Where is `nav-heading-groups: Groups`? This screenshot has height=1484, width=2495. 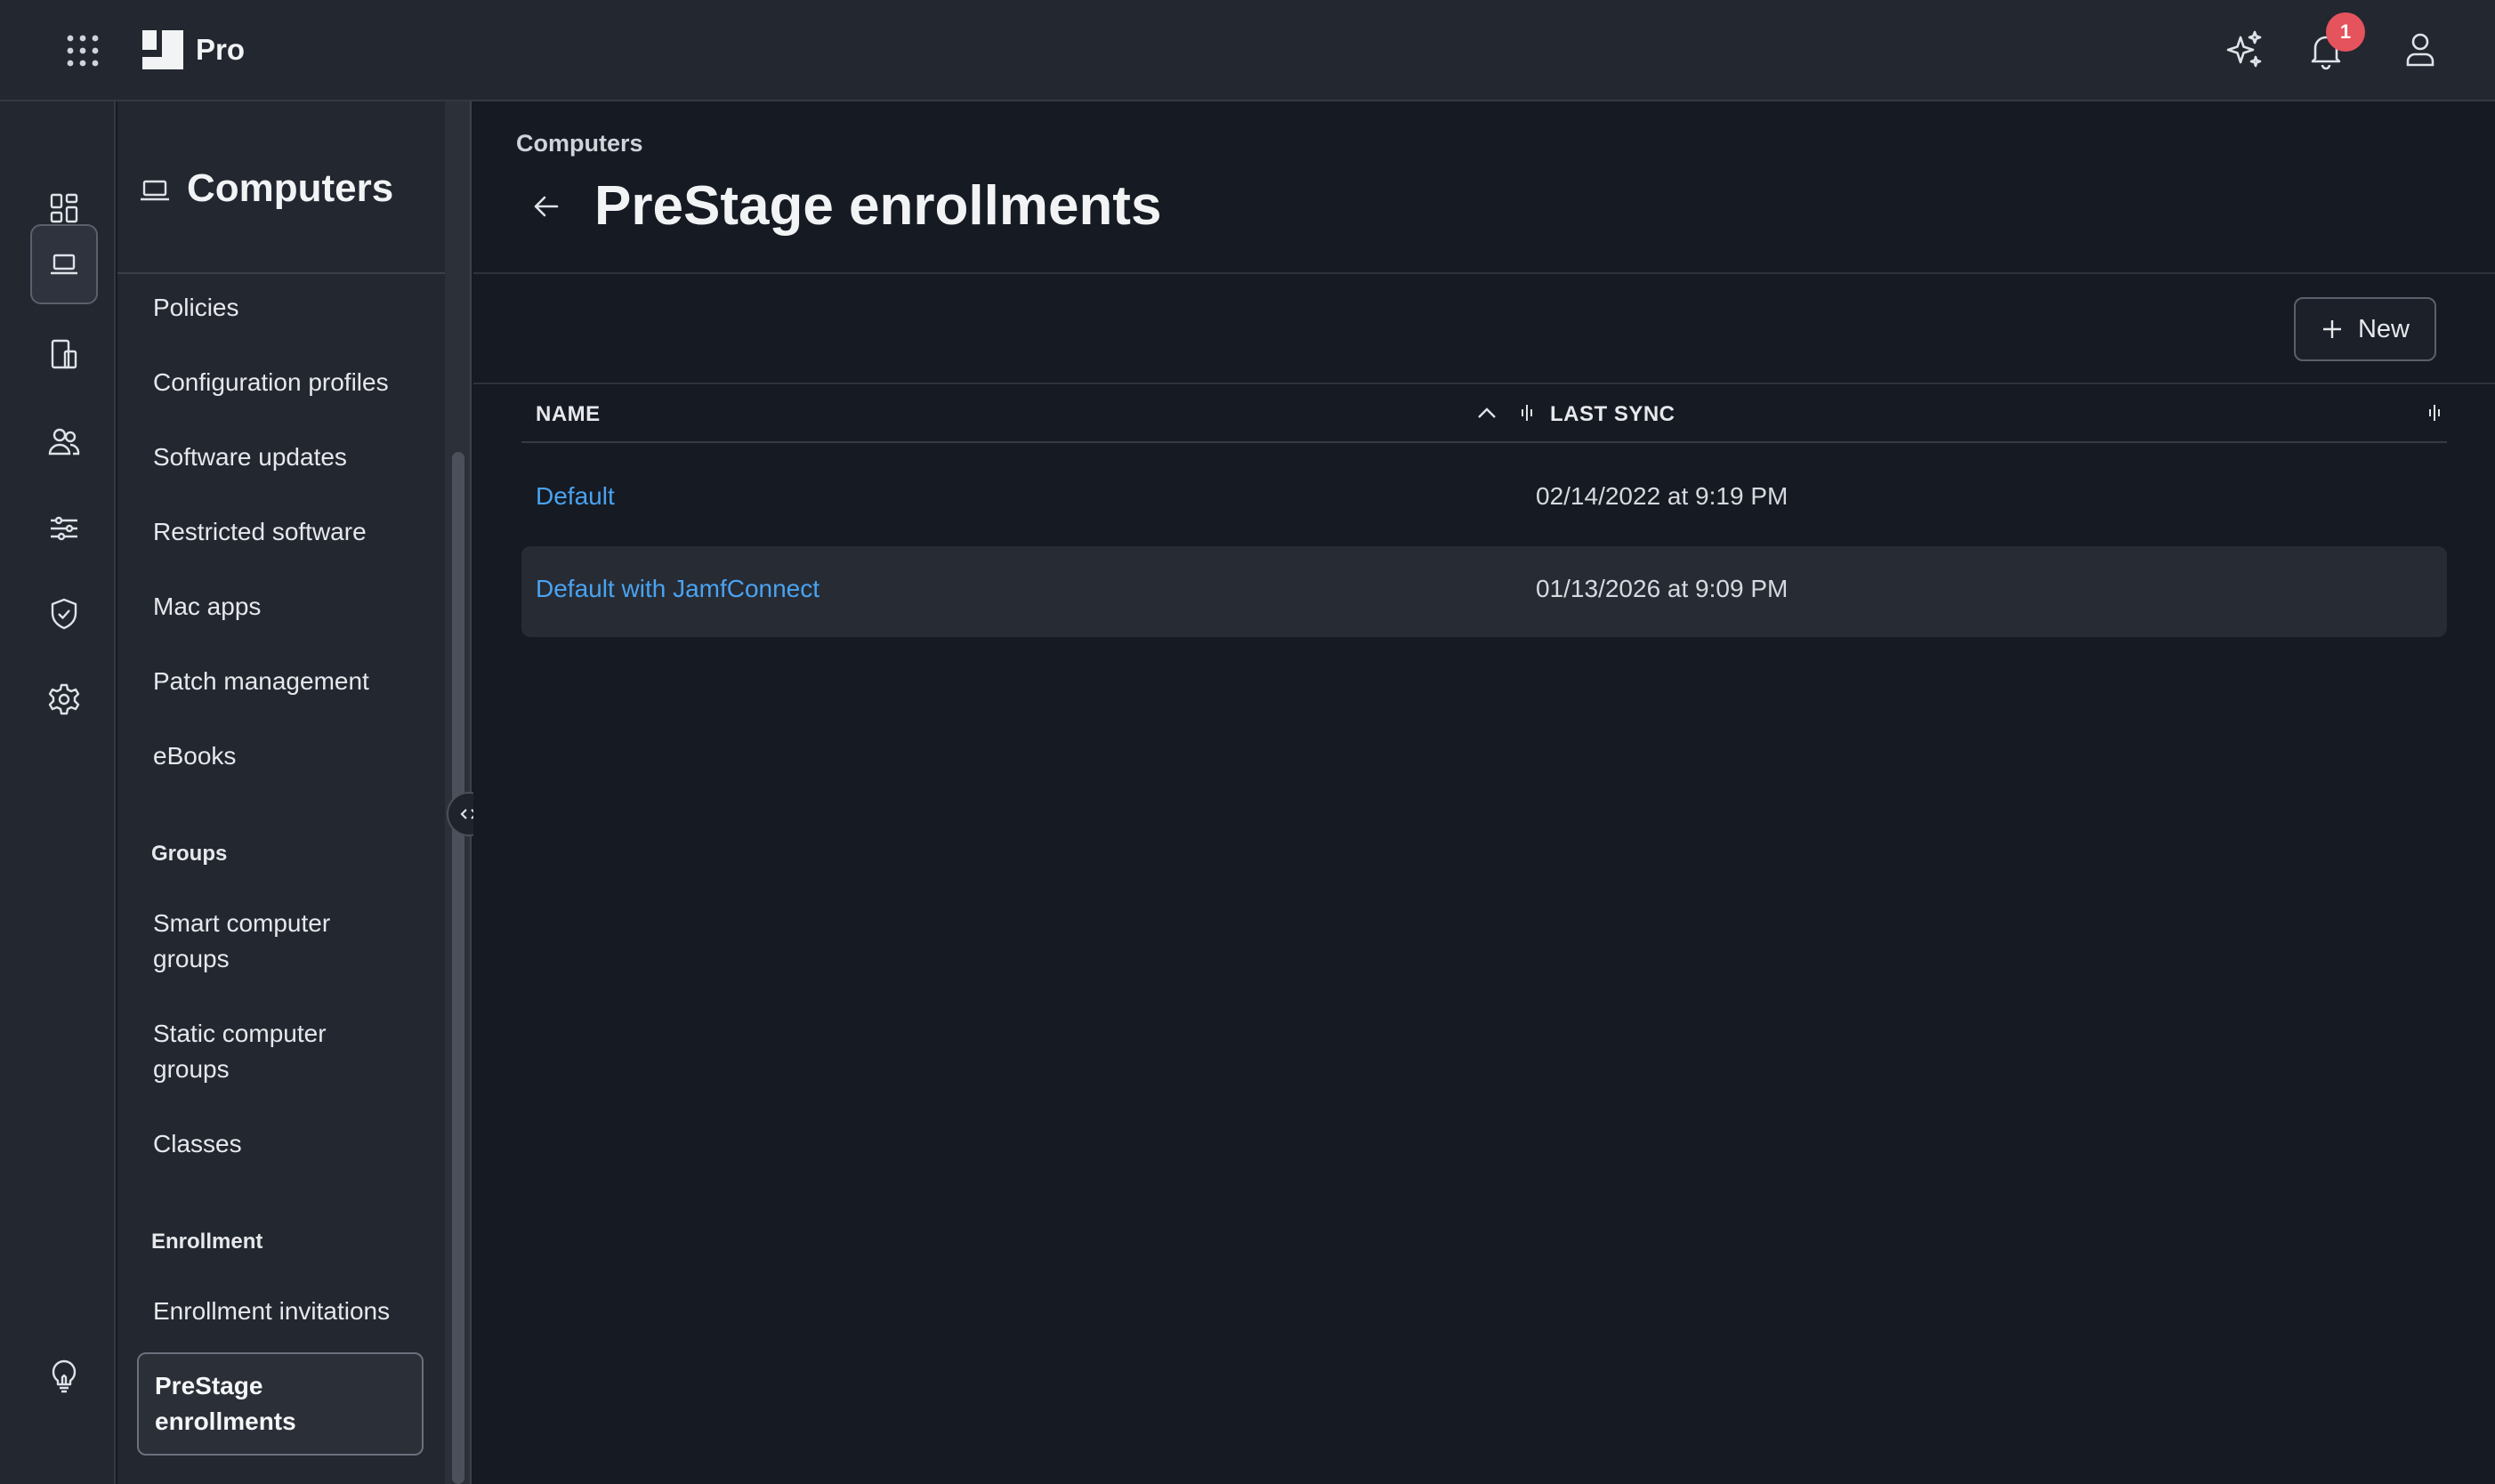
nav-heading-groups: Groups is located at coordinates (190, 854).